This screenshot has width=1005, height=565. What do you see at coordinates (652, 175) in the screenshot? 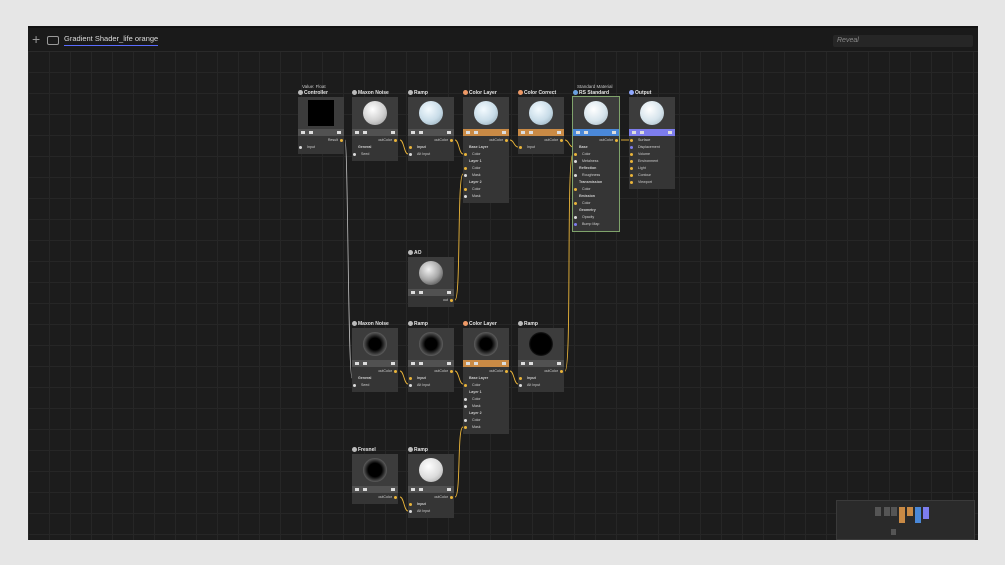
I see `port-input: Contour` at bounding box center [652, 175].